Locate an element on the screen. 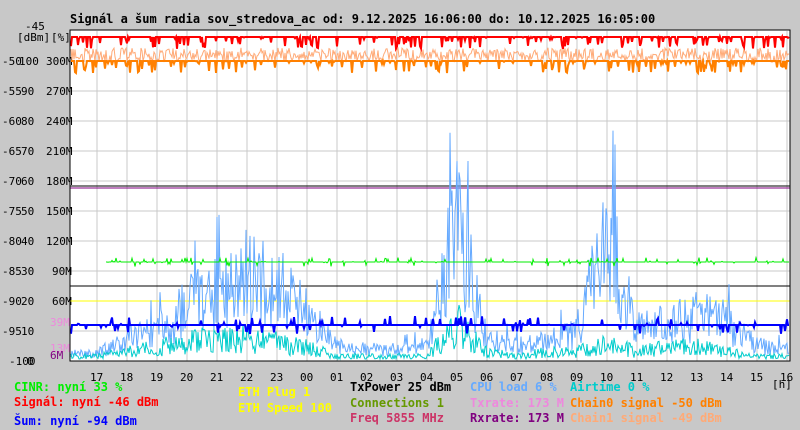 This screenshot has width=800, height=430. legend-freq: Freq 5855 MHz is located at coordinates (397, 418).